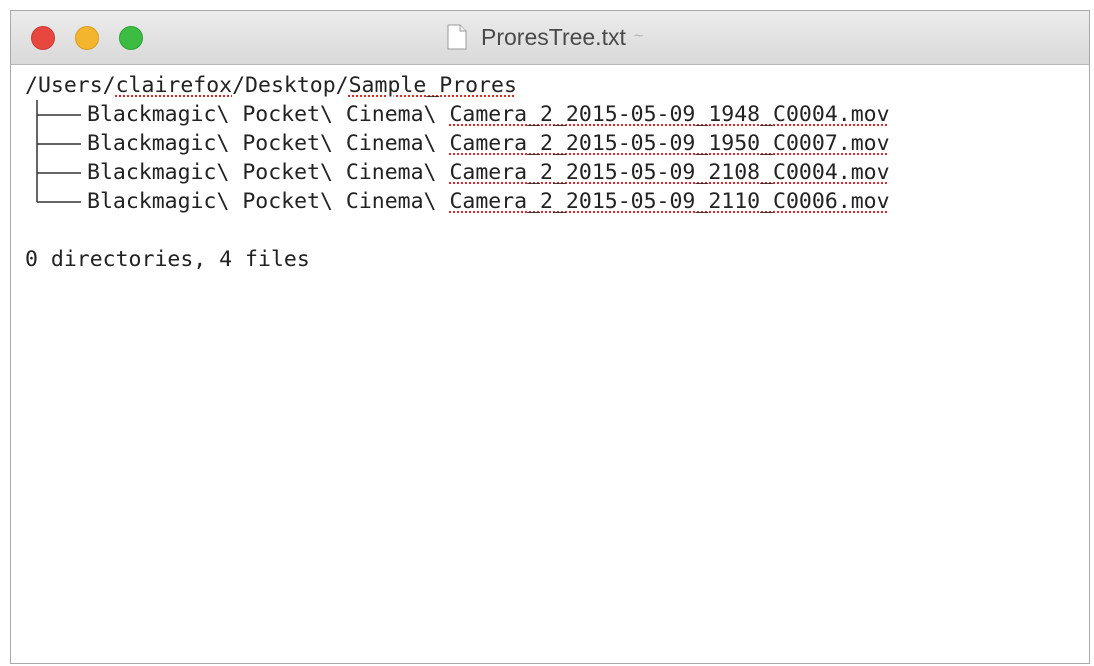  I want to click on path-user: clairefox, so click(174, 85).